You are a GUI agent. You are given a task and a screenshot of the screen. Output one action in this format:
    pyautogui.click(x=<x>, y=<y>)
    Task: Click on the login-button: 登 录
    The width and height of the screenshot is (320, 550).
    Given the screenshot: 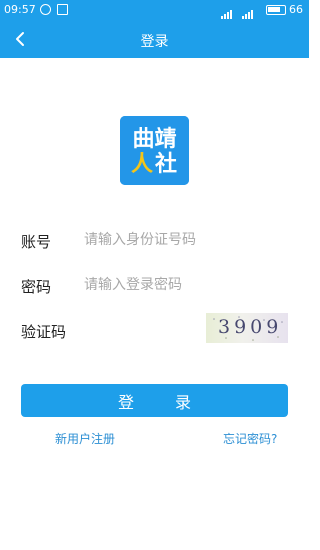 What is the action you would take?
    pyautogui.click(x=154, y=400)
    